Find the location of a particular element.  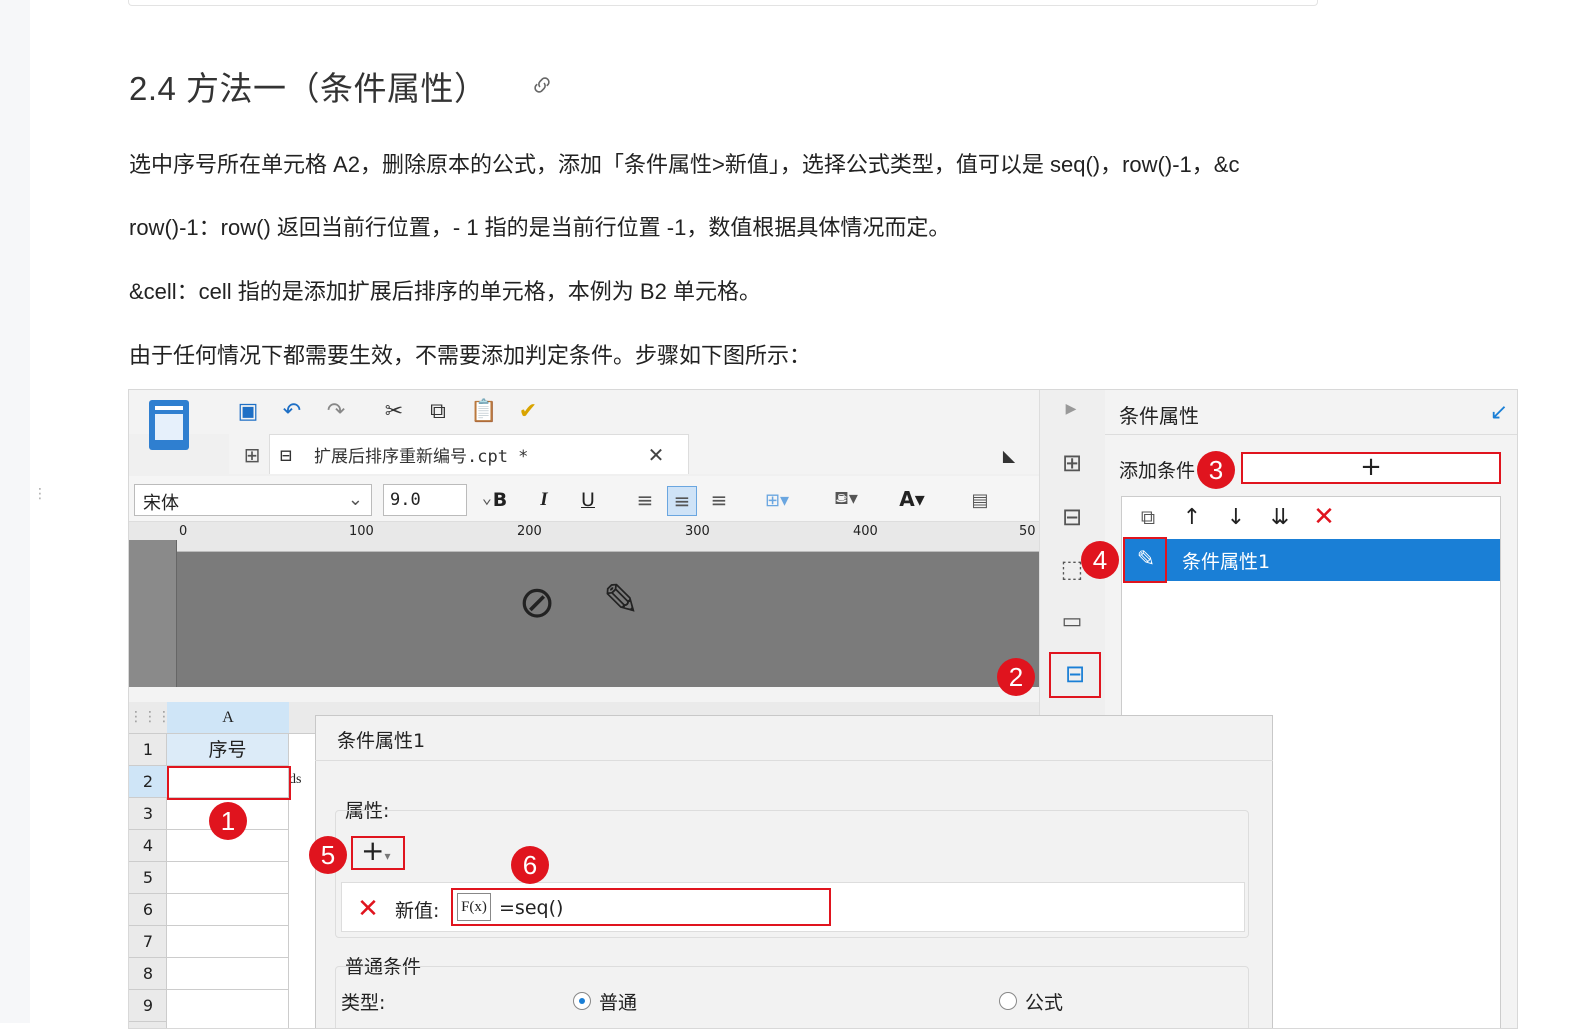

formula-input: F(x) =seq() is located at coordinates (641, 907).